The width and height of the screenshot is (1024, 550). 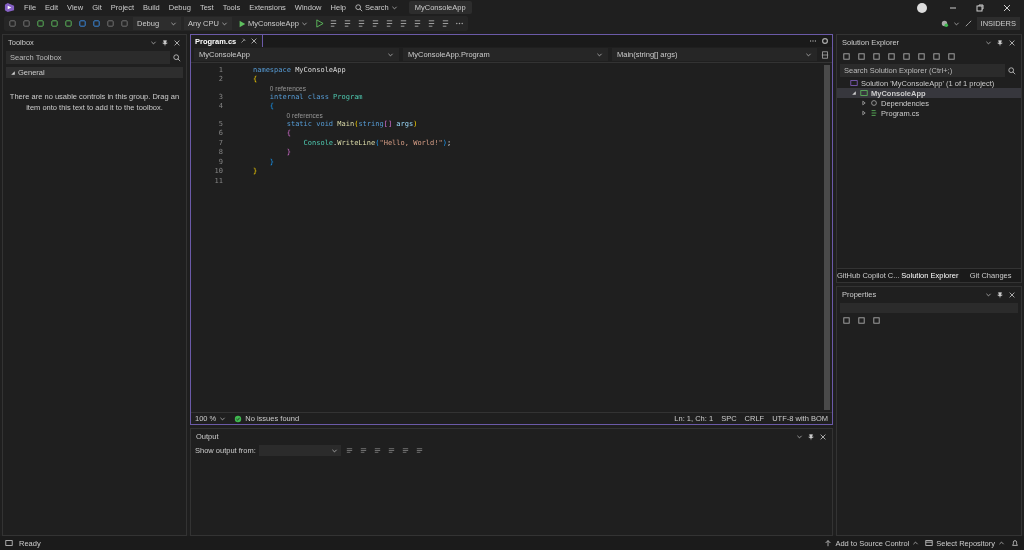 I want to click on csharp-file-icon, so click(x=874, y=113).